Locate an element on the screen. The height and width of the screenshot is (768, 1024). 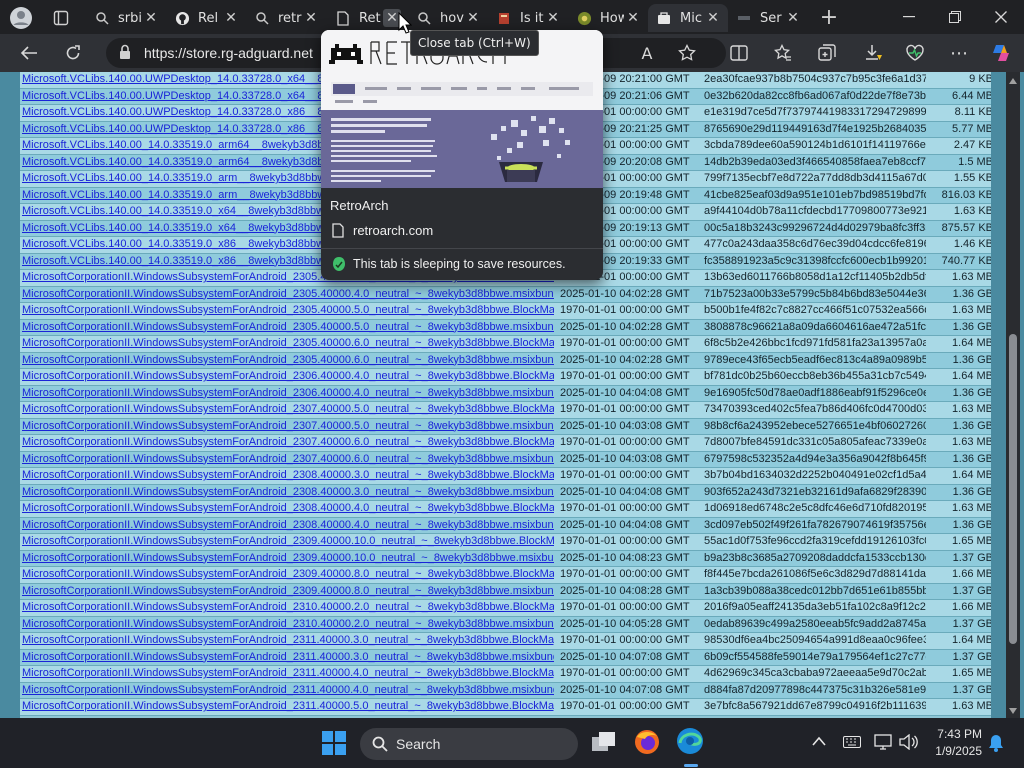
read-aloud-icon: A is located at coordinates (647, 53).